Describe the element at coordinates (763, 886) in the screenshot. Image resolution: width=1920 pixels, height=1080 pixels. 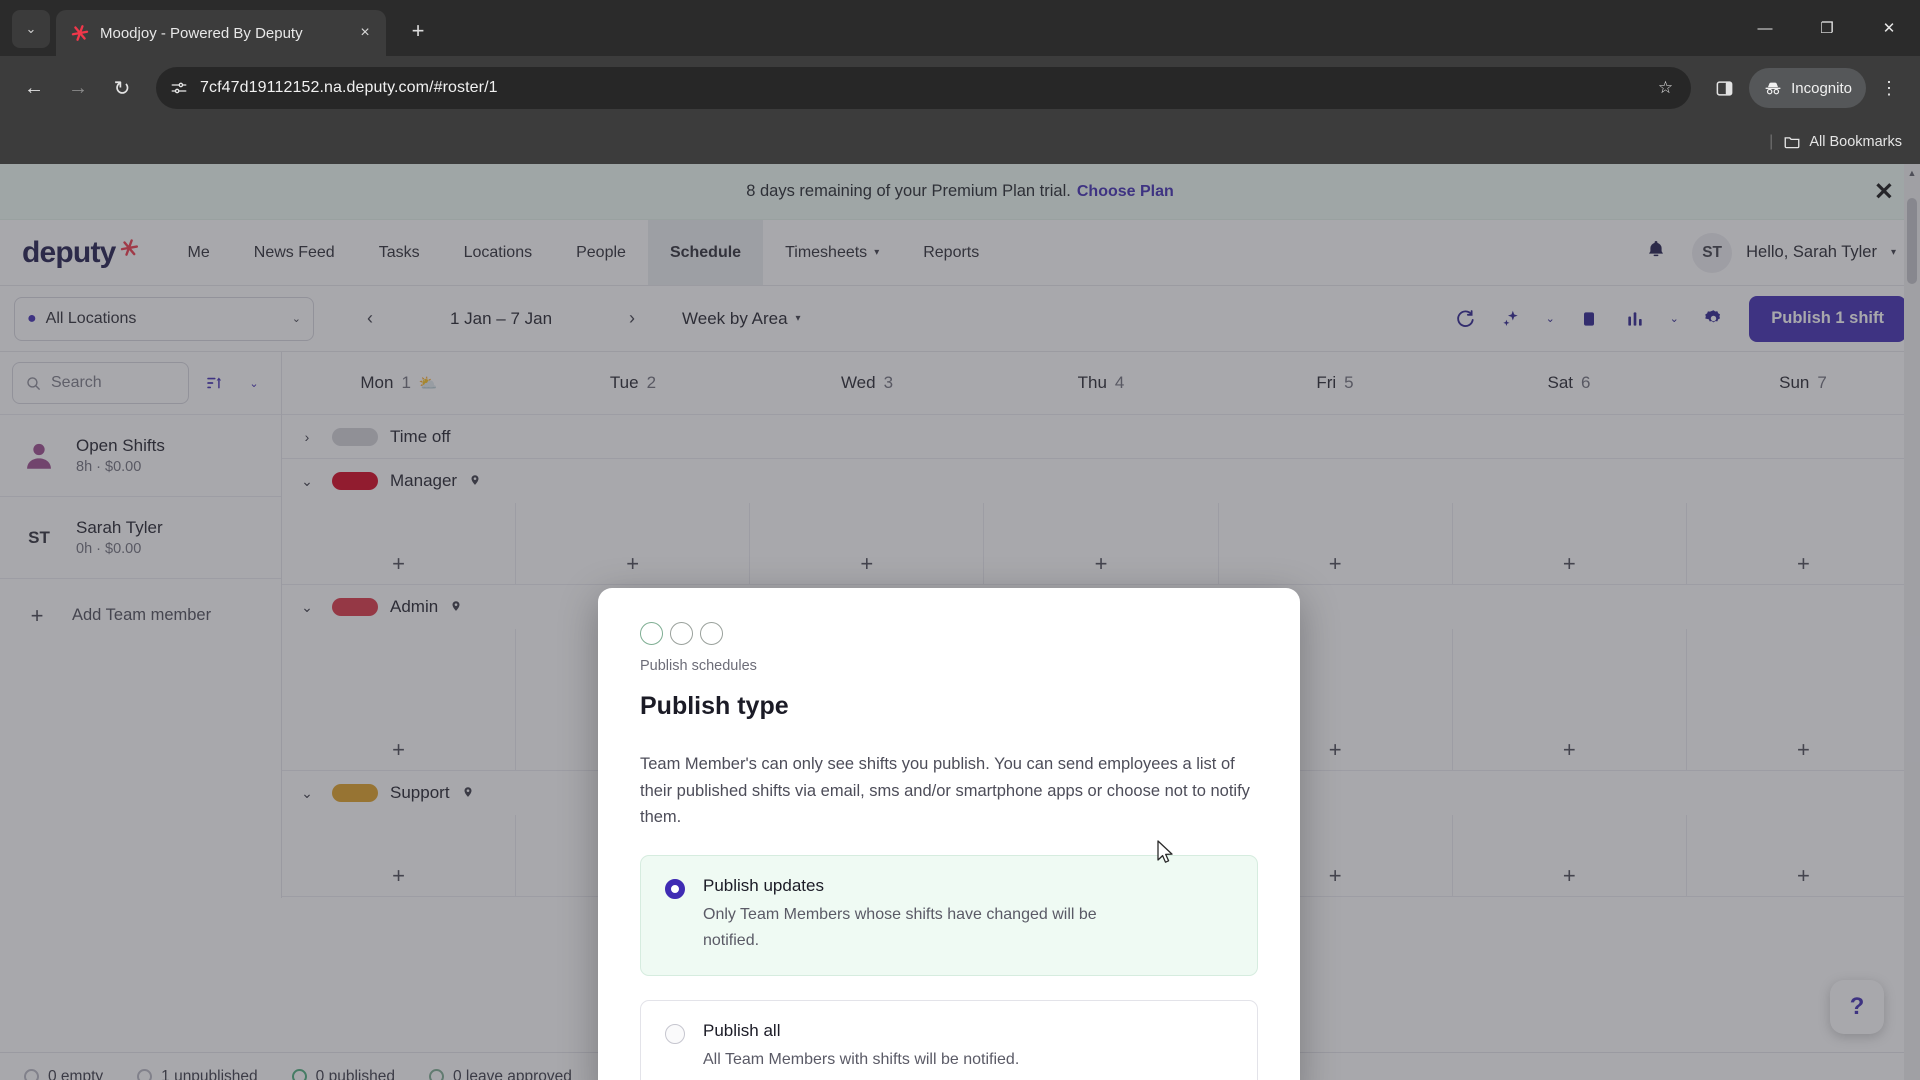
I see `publish-option-title: Publish updates` at that location.